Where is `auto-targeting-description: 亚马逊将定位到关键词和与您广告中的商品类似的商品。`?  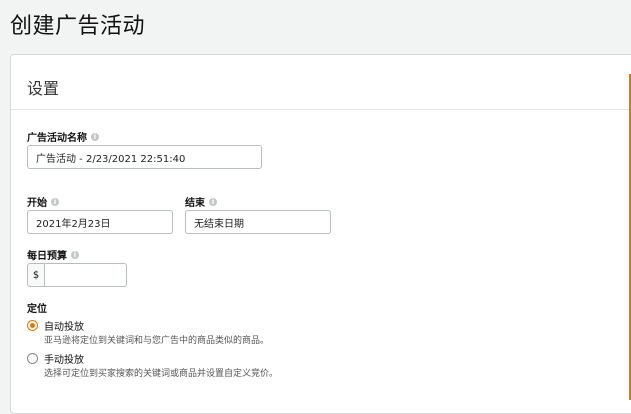
auto-targeting-description: 亚马逊将定位到关键词和与您广告中的商品类似的商品。 is located at coordinates (157, 341).